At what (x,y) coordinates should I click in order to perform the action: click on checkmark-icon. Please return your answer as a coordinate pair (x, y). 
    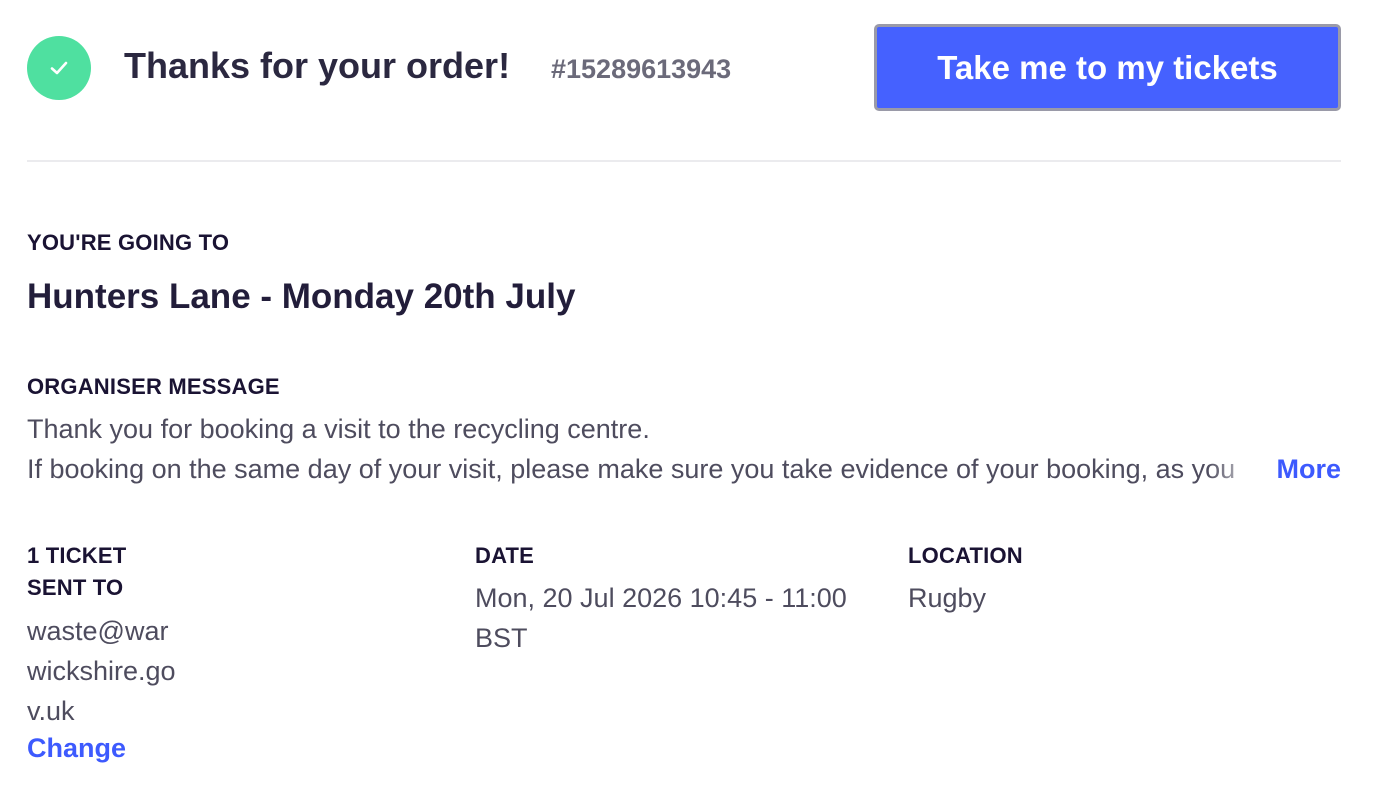
    Looking at the image, I should click on (59, 68).